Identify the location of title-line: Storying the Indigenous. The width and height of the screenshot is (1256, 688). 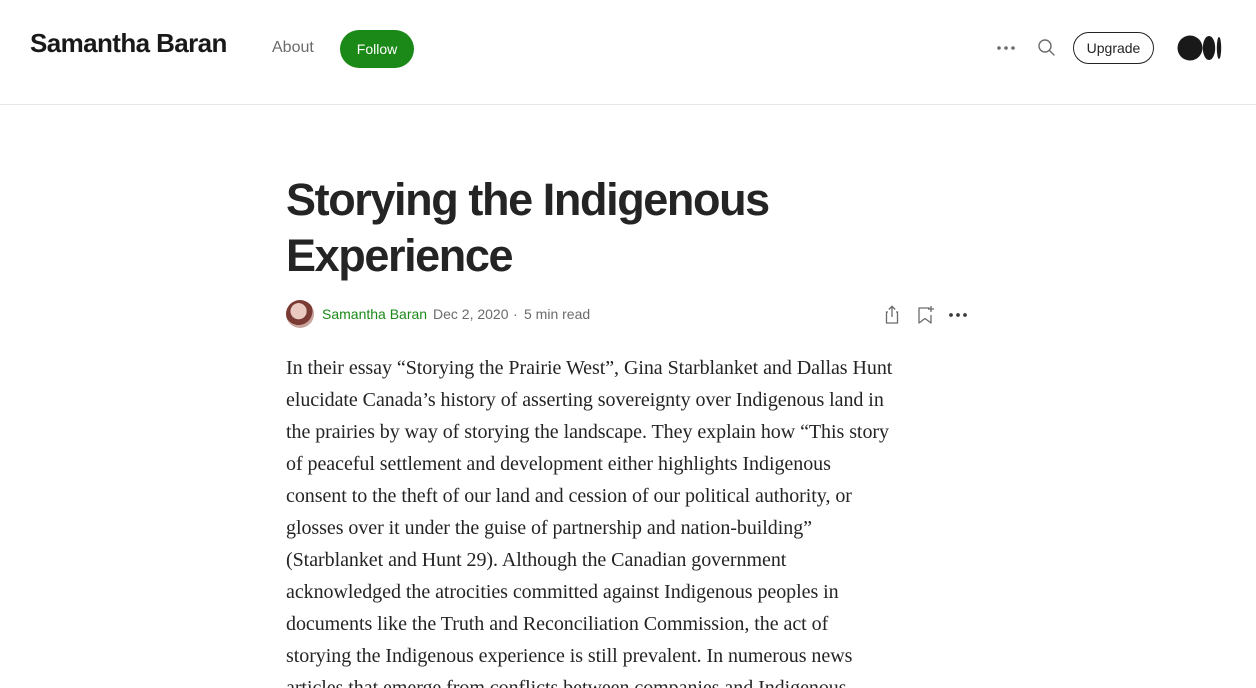
(528, 199).